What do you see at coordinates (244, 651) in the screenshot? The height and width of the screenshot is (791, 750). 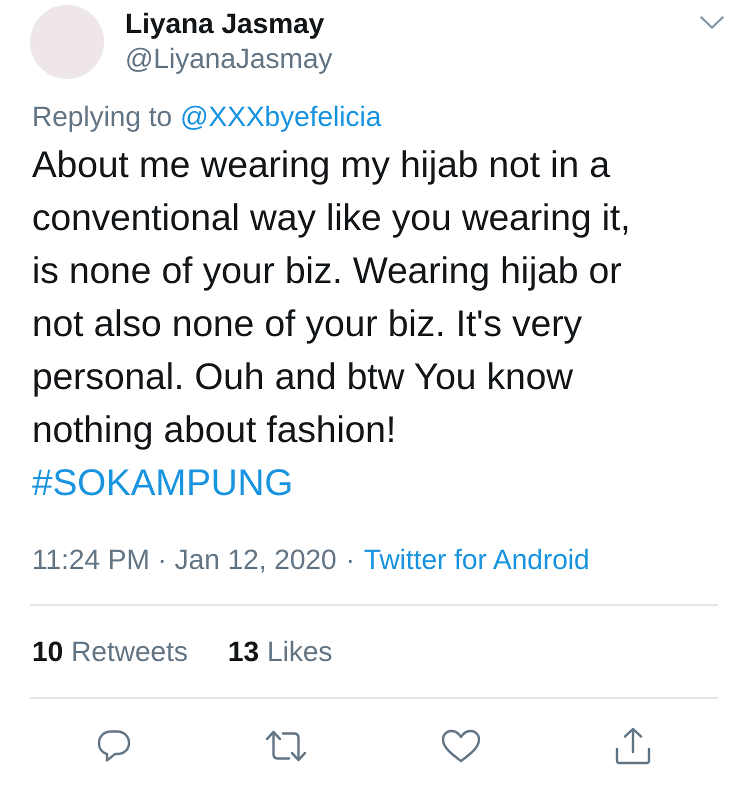 I see `stat-count: 13` at bounding box center [244, 651].